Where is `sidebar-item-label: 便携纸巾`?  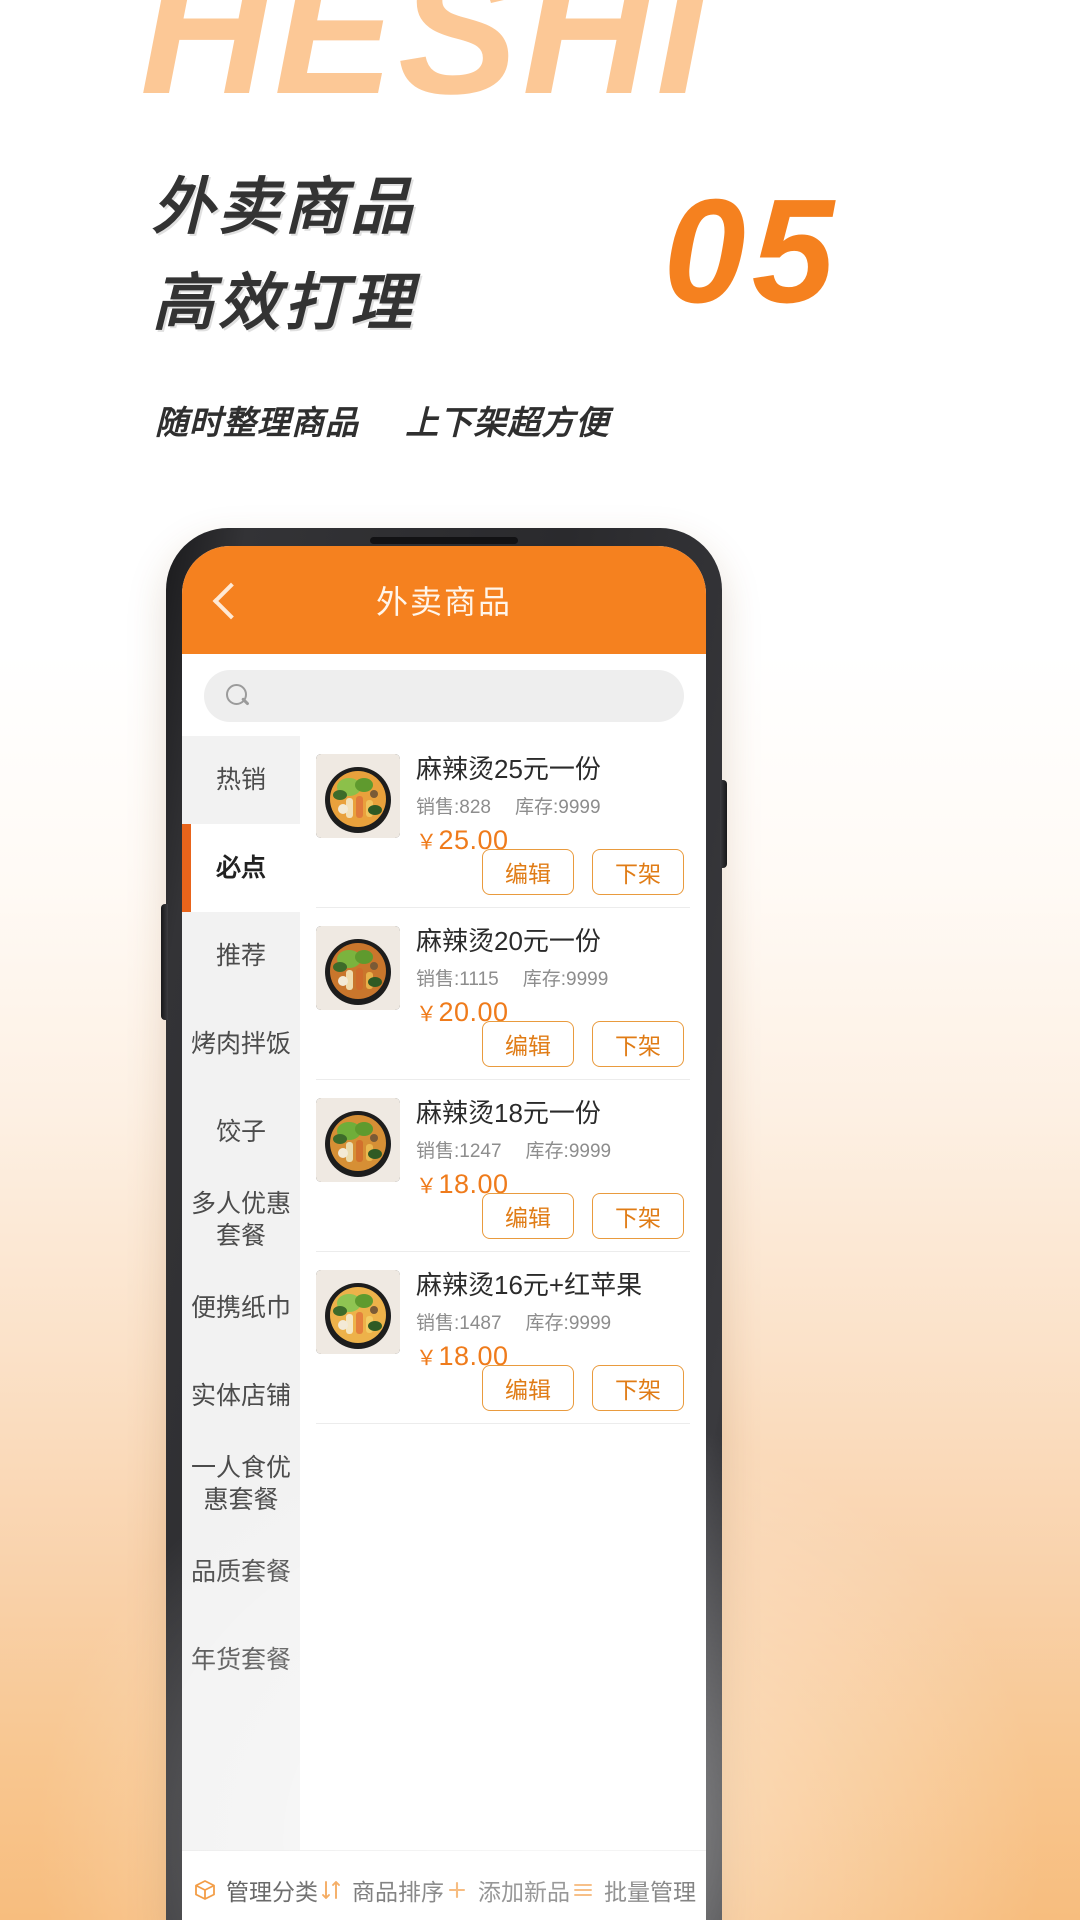 sidebar-item-label: 便携纸巾 is located at coordinates (240, 1308).